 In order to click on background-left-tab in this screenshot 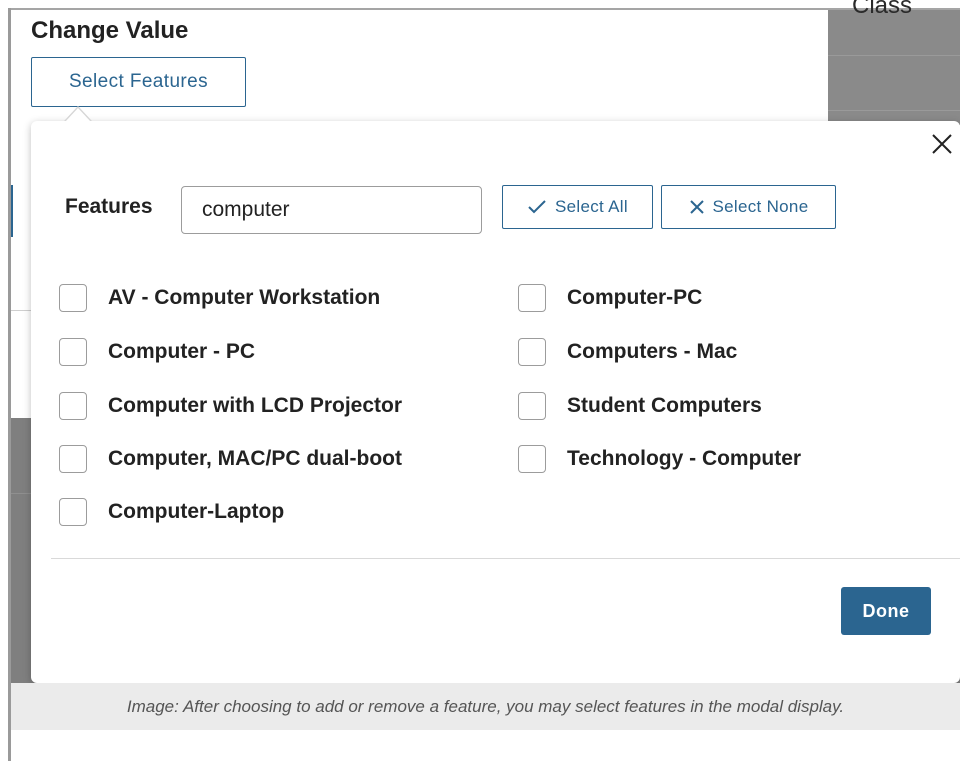, I will do `click(21, 211)`.